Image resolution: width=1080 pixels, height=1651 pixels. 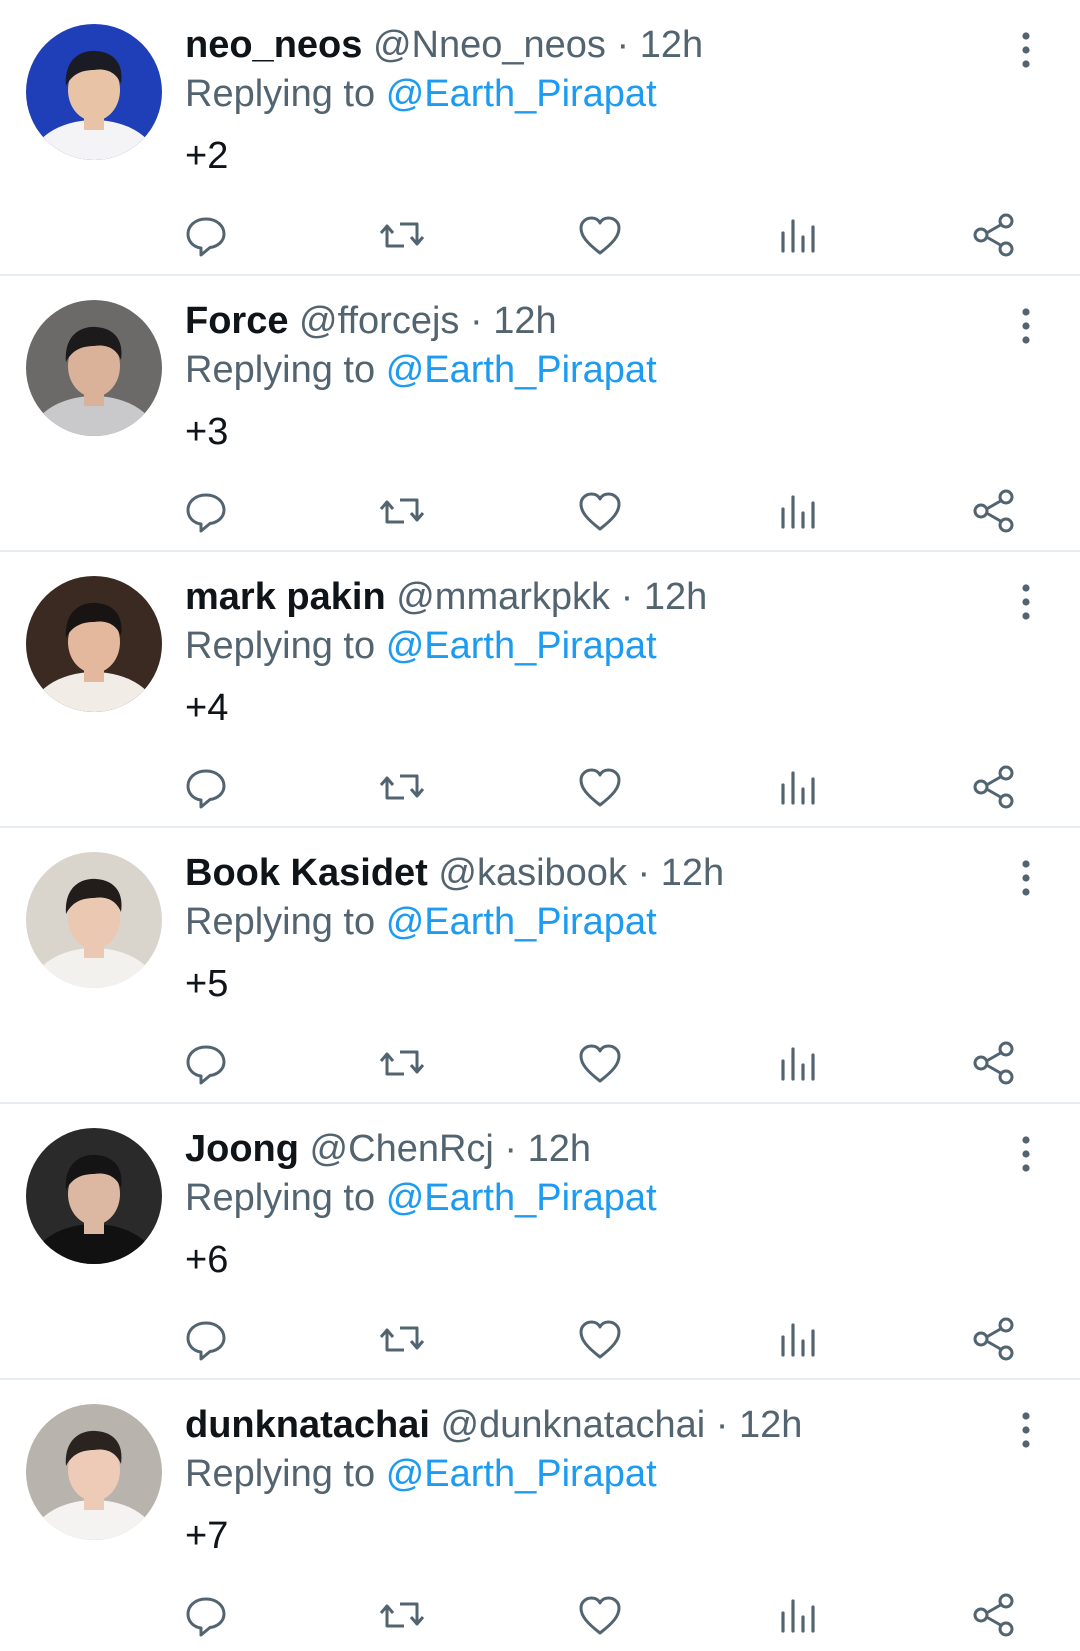 What do you see at coordinates (489, 45) in the screenshot?
I see `user-handle: @Nneo_neos` at bounding box center [489, 45].